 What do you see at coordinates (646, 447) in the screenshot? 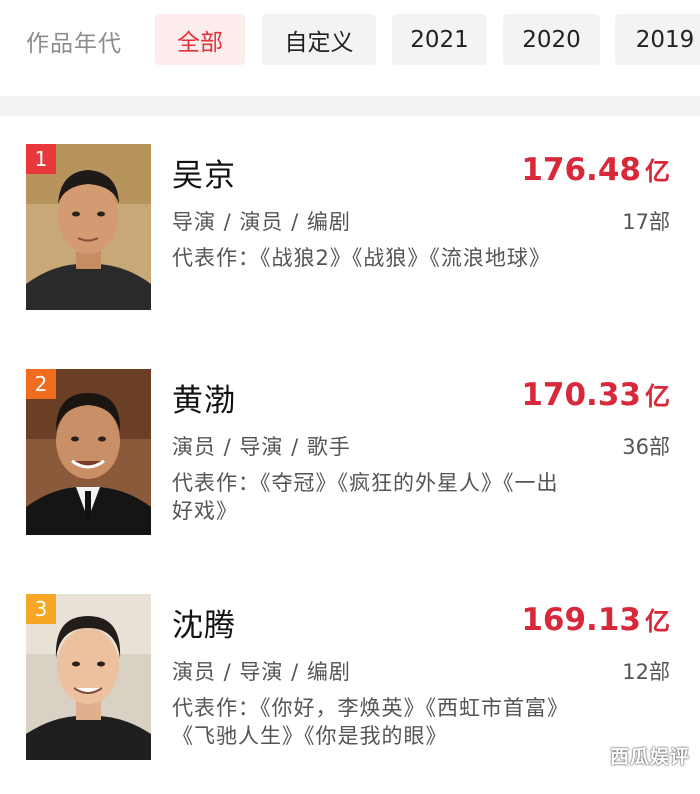
I see `film-count: 36部` at bounding box center [646, 447].